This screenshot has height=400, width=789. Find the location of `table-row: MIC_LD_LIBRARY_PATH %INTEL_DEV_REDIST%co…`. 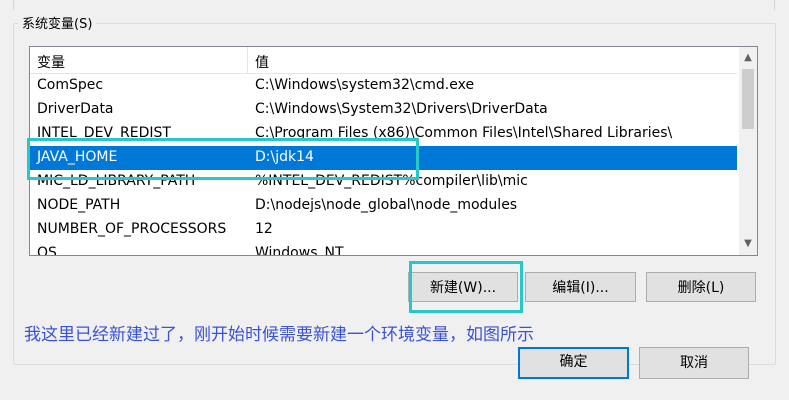

table-row: MIC_LD_LIBRARY_PATH %INTEL_DEV_REDIST%co… is located at coordinates (383, 182).